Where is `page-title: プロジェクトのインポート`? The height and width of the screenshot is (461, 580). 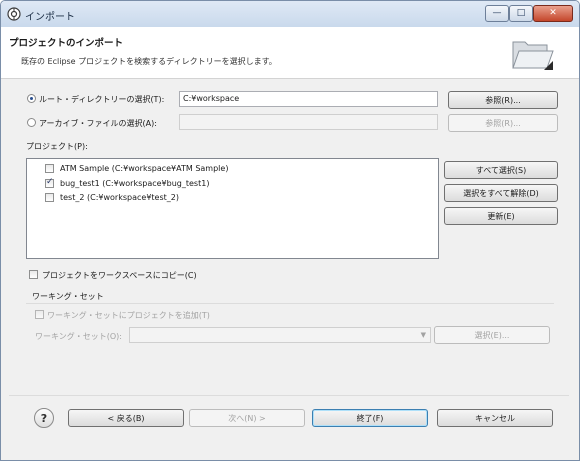
page-title: プロジェクトのインポート is located at coordinates (66, 43).